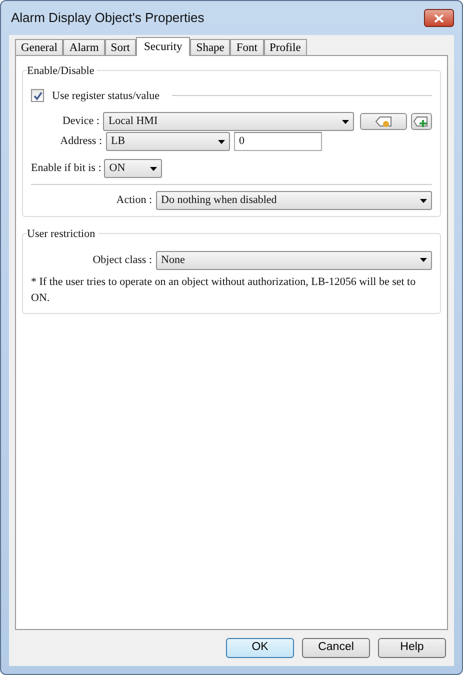 Image resolution: width=463 pixels, height=675 pixels. I want to click on field-label: Action :, so click(133, 200).